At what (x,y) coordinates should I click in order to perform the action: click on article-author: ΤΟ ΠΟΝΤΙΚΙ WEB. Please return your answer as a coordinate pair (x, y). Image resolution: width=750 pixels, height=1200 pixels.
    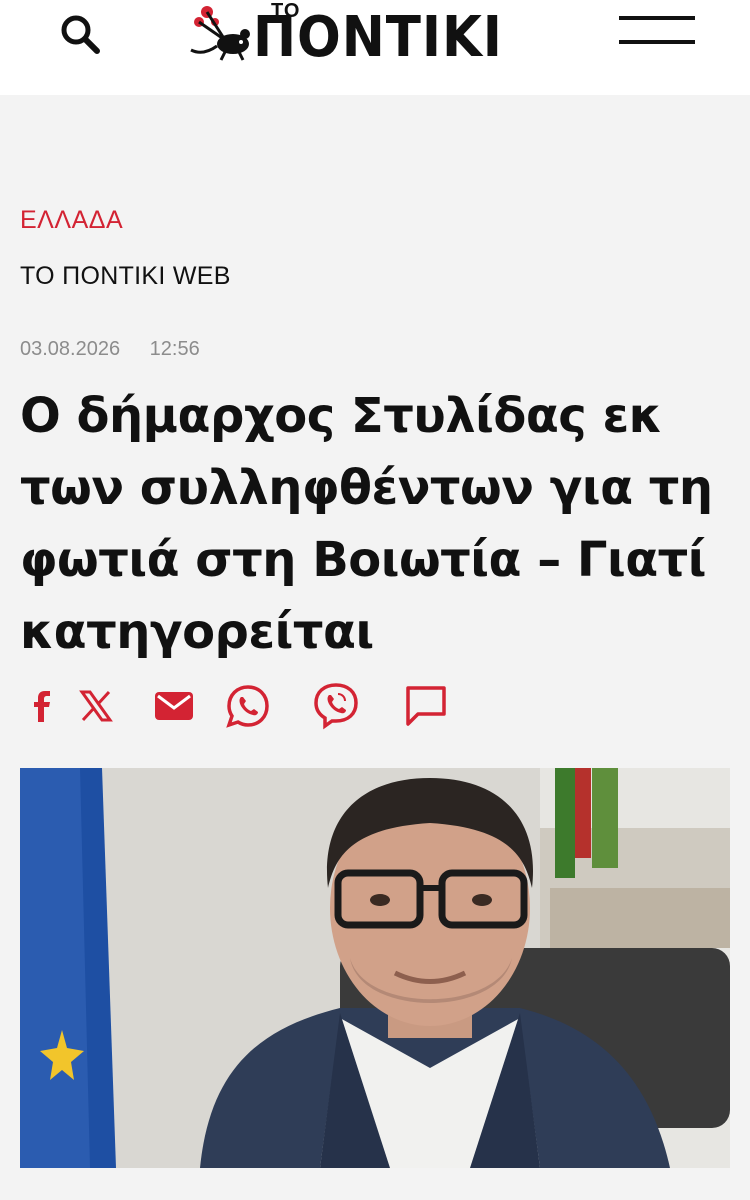
    Looking at the image, I should click on (125, 276).